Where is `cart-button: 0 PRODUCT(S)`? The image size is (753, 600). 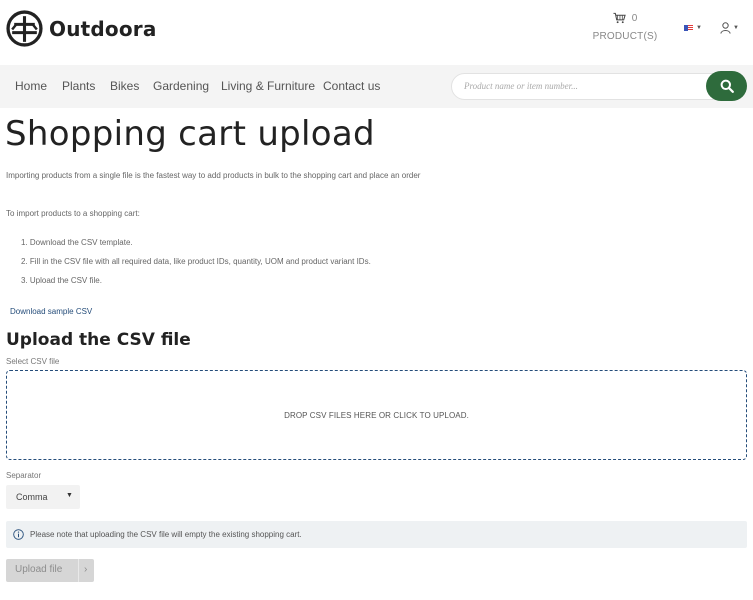
cart-button: 0 PRODUCT(S) is located at coordinates (625, 27).